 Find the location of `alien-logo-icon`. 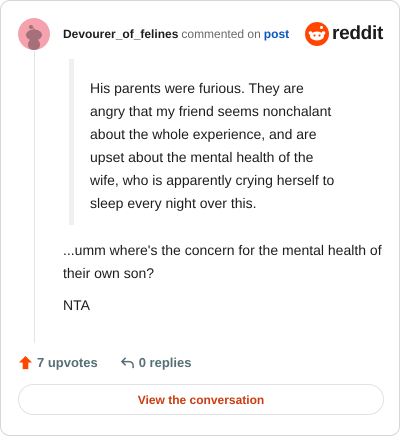

alien-logo-icon is located at coordinates (317, 34).